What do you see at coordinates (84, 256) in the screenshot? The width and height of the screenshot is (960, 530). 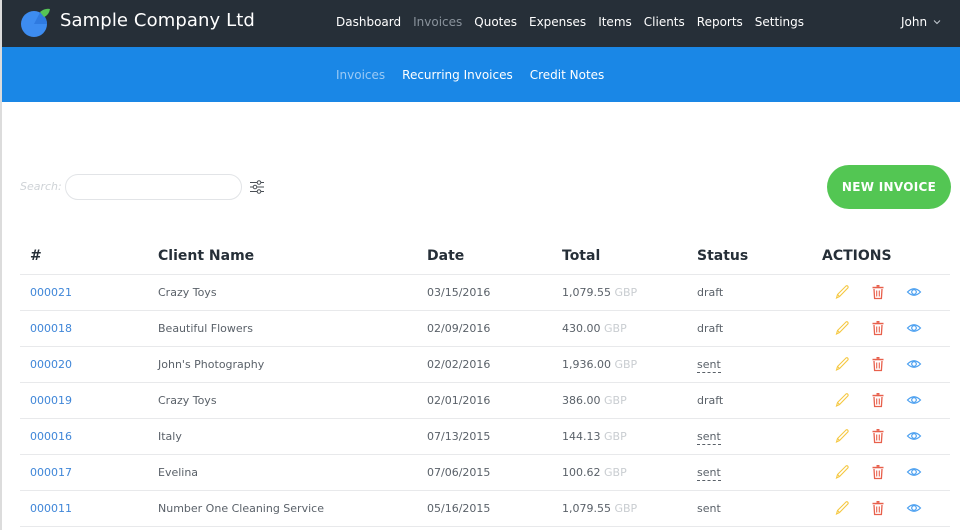 I see `column-header-number: #` at bounding box center [84, 256].